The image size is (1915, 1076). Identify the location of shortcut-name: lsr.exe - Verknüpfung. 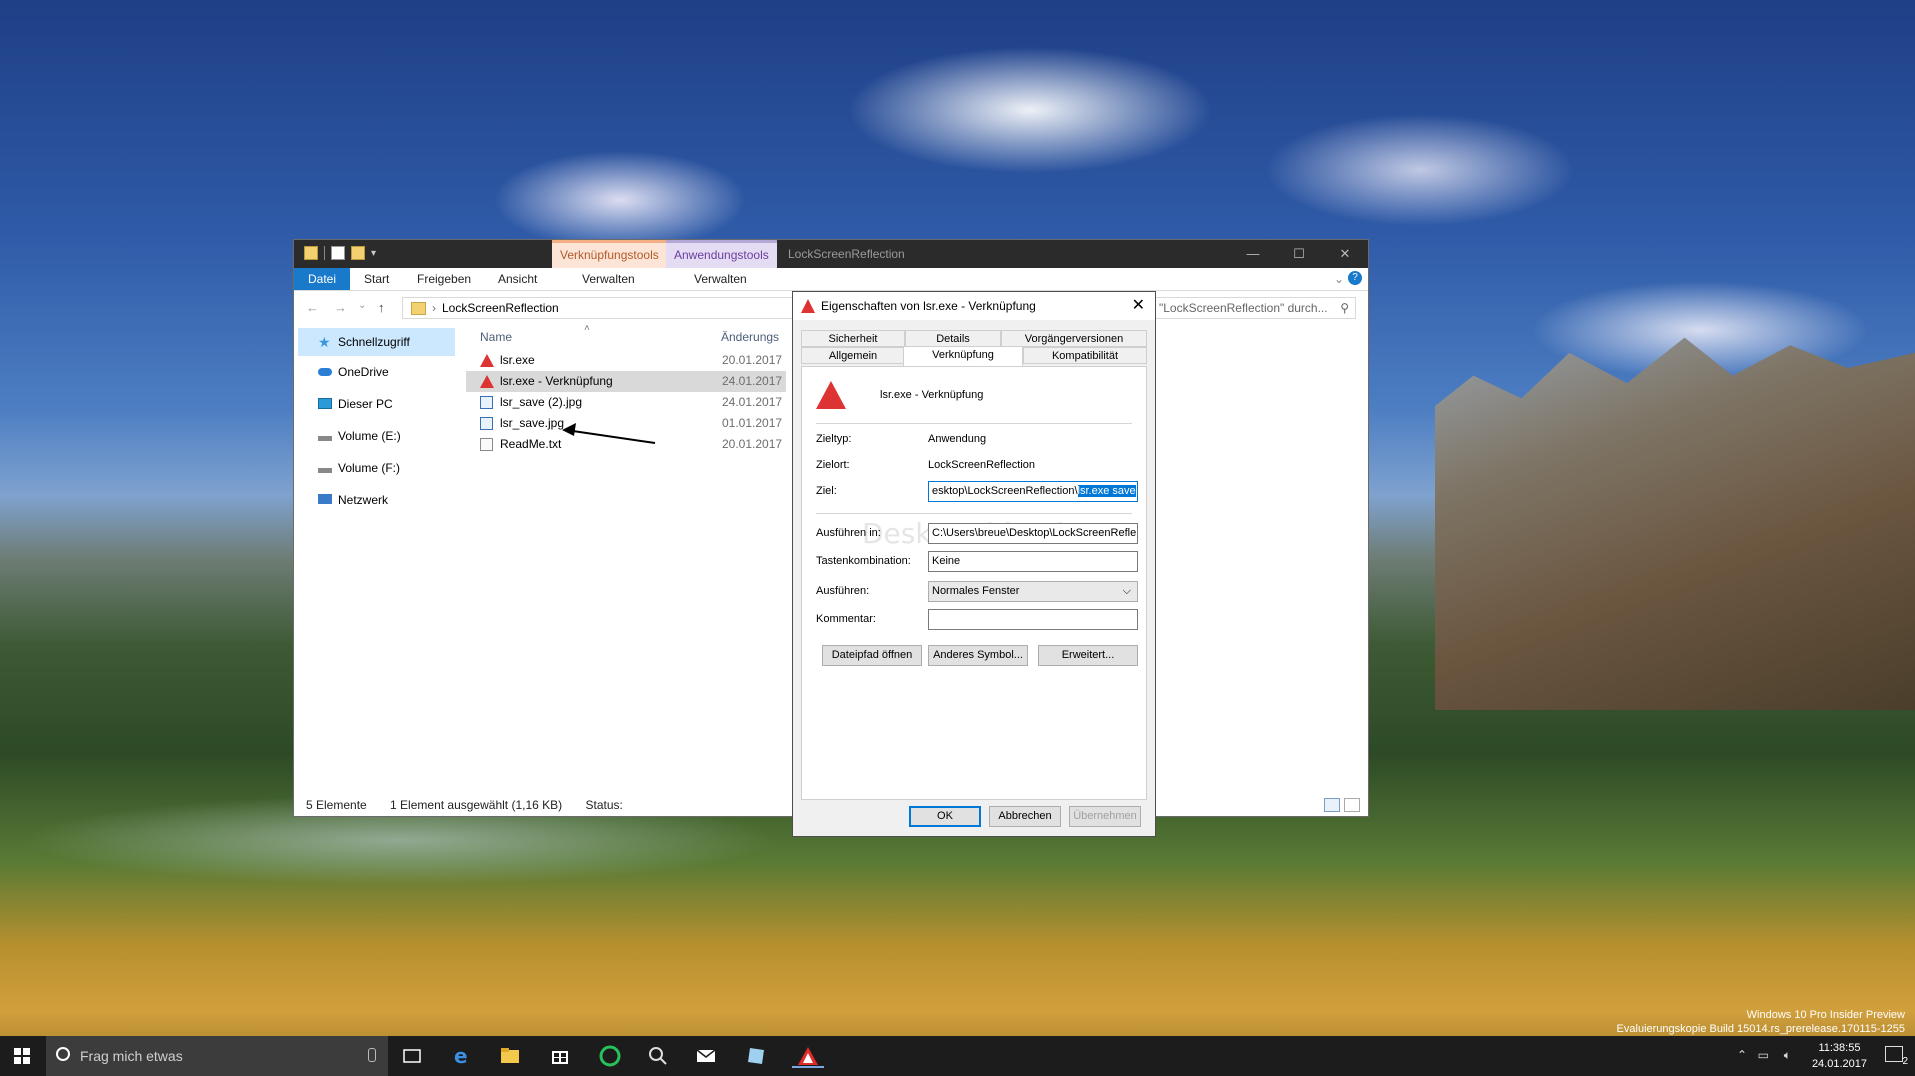
(932, 395).